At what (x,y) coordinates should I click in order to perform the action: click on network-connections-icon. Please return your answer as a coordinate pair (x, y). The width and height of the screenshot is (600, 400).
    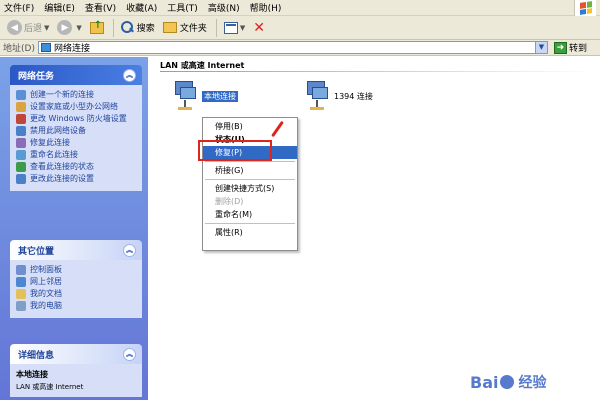
    Looking at the image, I should click on (45, 47).